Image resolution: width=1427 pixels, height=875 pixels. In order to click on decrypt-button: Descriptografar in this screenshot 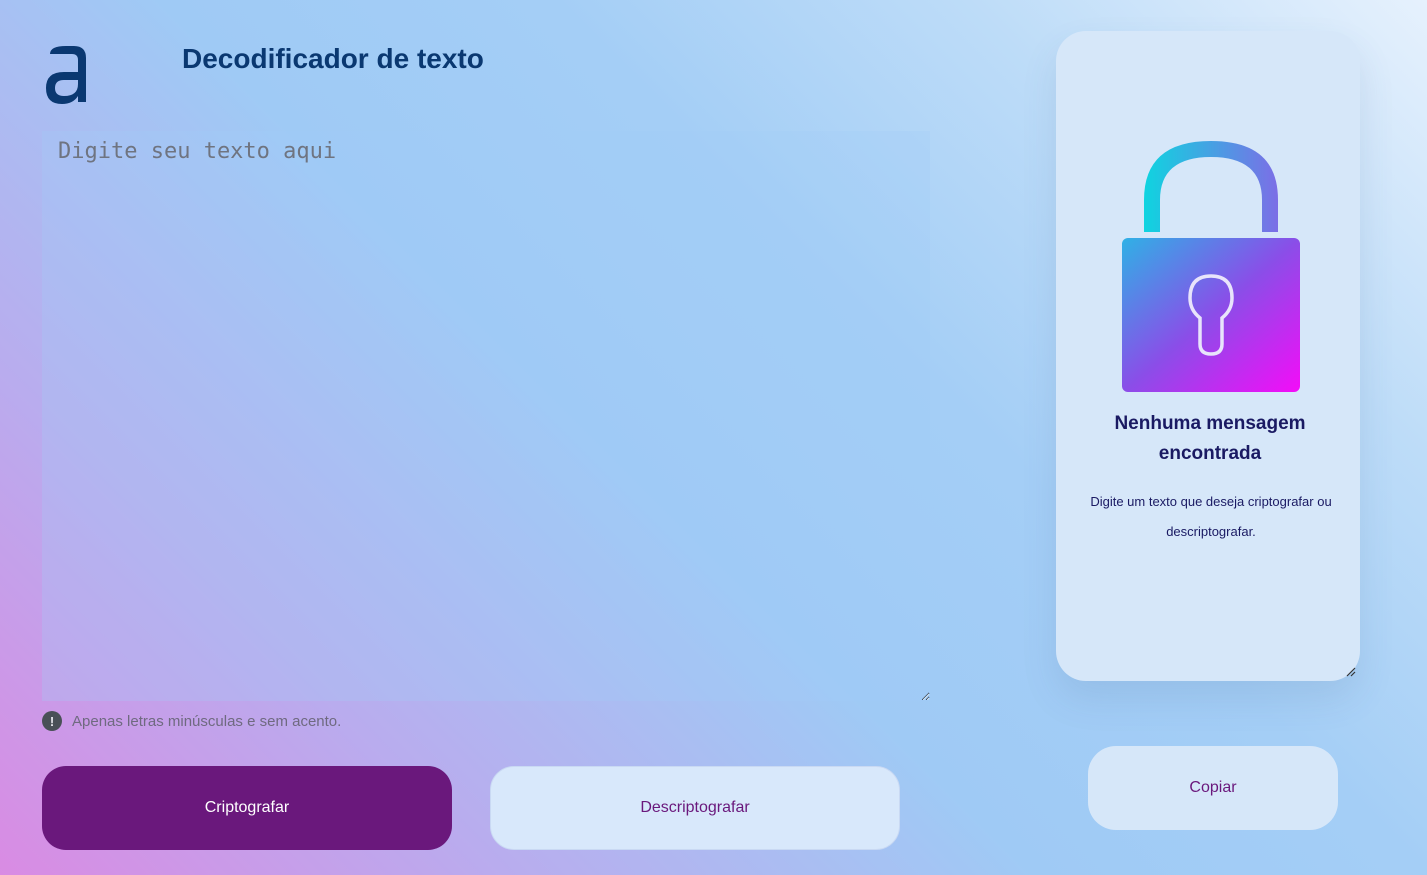, I will do `click(695, 808)`.